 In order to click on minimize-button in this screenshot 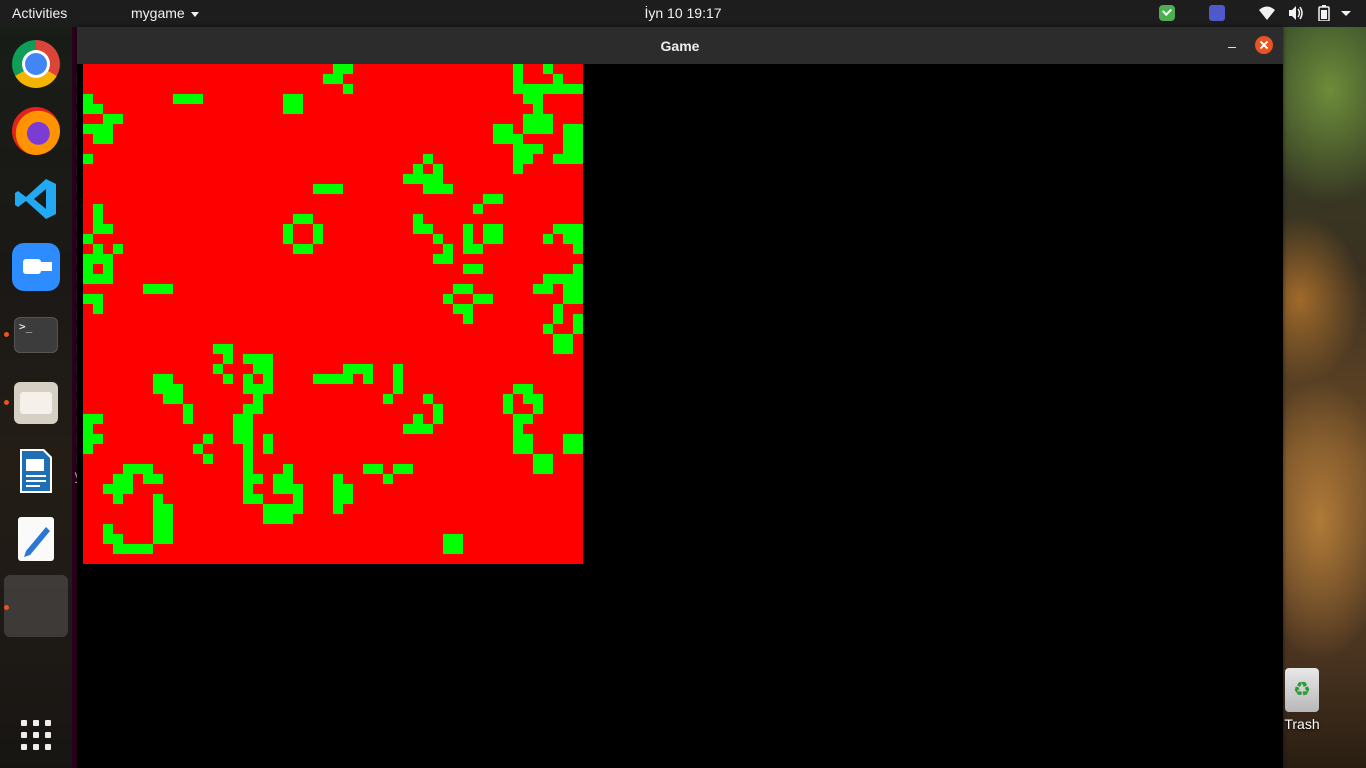, I will do `click(1232, 45)`.